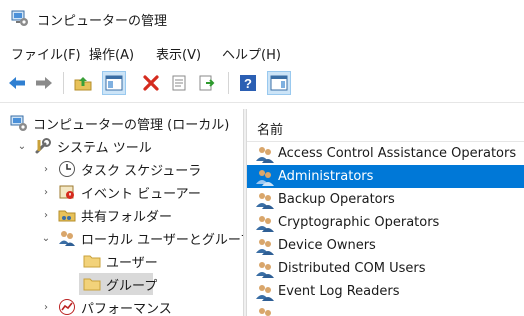 This screenshot has width=524, height=316. What do you see at coordinates (46, 53) in the screenshot?
I see `menu-file: ファイル(F)` at bounding box center [46, 53].